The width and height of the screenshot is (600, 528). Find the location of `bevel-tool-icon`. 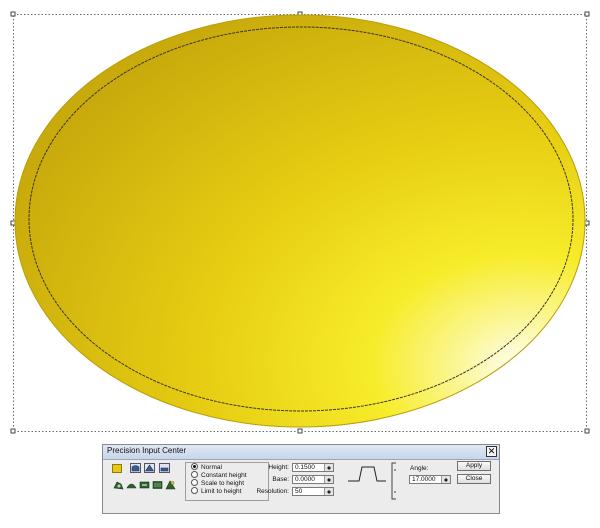

bevel-tool-icon is located at coordinates (144, 485).